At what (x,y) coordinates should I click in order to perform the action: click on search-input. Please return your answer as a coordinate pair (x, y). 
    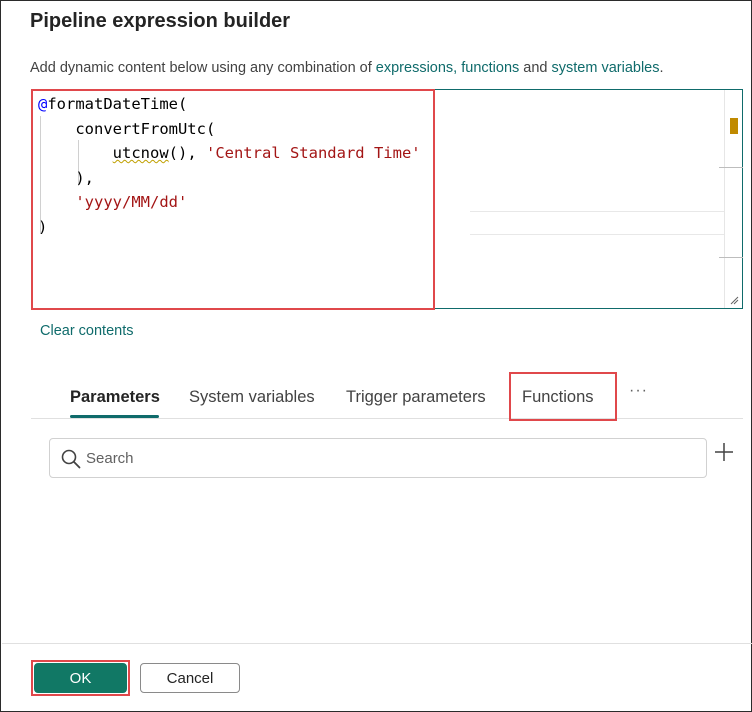
    Looking at the image, I should click on (386, 458).